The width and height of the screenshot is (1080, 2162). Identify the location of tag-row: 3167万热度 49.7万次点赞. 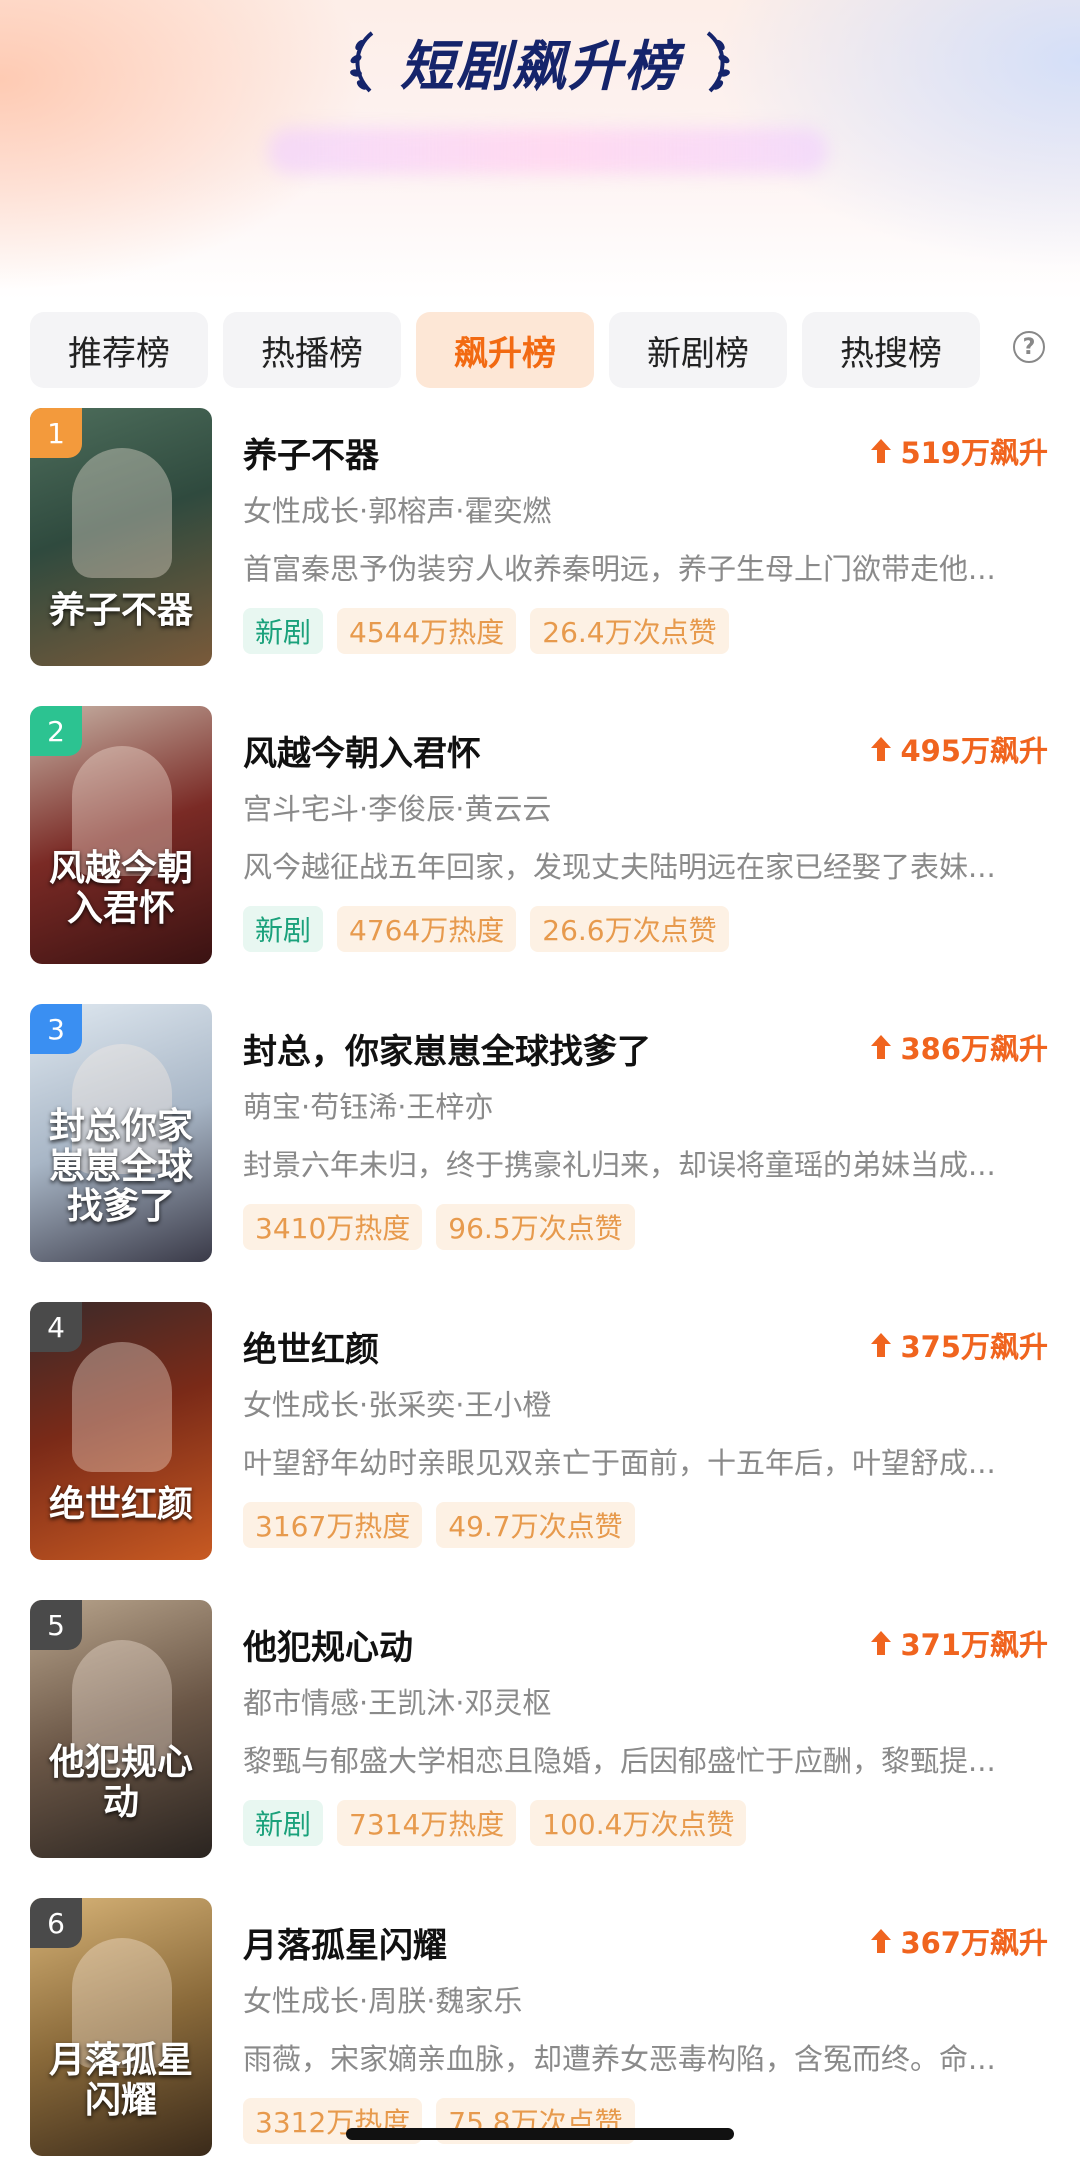
(439, 1525).